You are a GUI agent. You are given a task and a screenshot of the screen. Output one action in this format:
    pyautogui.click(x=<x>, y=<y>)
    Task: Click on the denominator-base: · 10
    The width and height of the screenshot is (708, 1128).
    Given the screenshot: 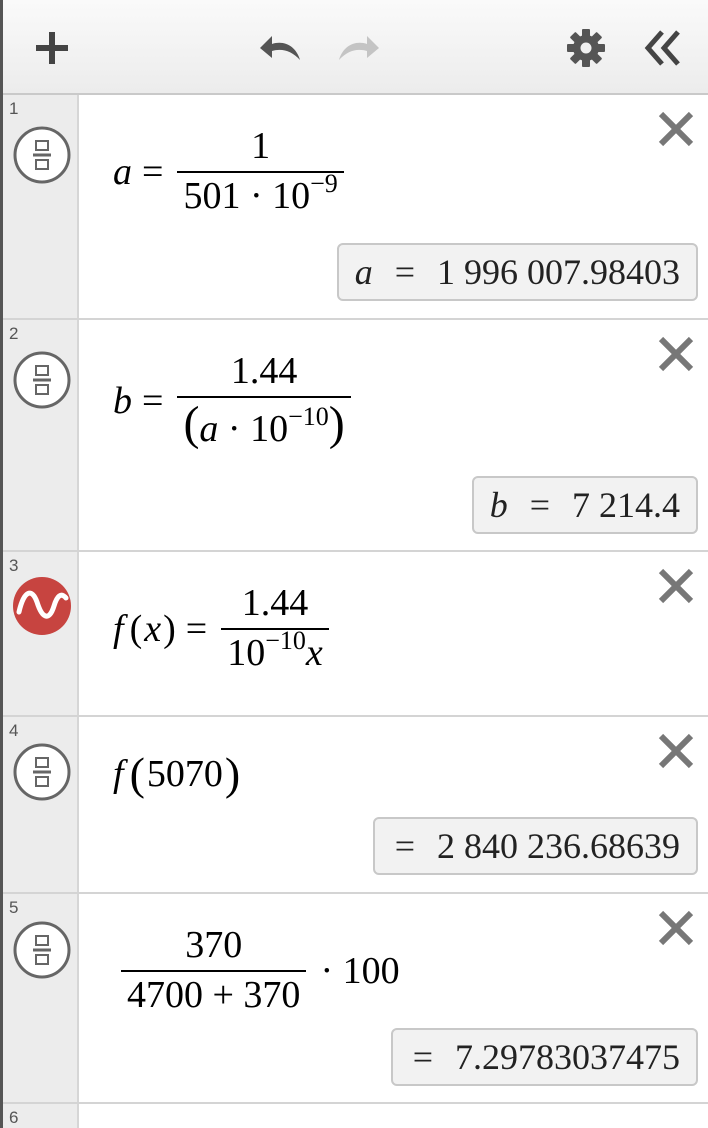 What is the action you would take?
    pyautogui.click(x=253, y=428)
    